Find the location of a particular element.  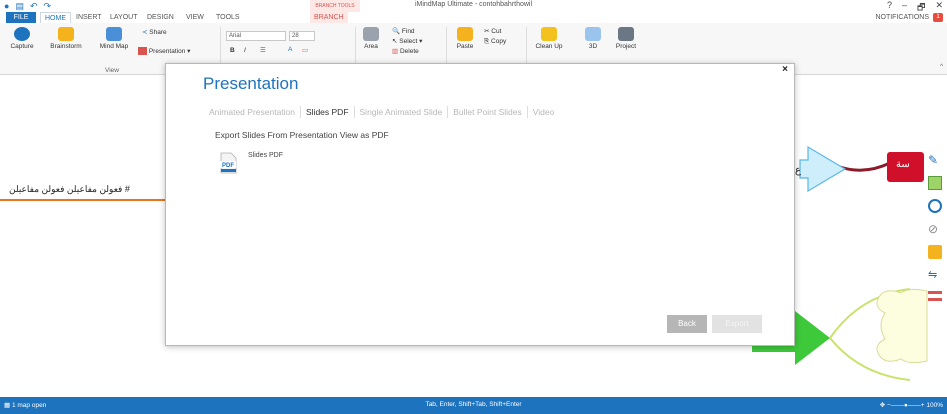

3d-button: 3D is located at coordinates (593, 38).